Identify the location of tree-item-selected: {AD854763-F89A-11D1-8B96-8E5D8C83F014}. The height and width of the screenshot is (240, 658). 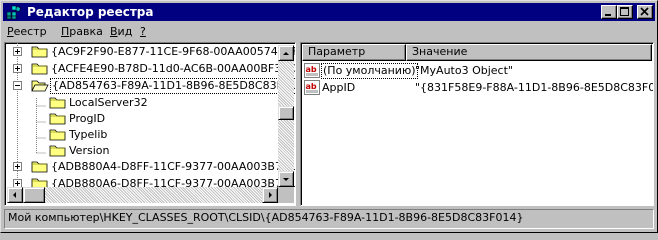
(150, 86).